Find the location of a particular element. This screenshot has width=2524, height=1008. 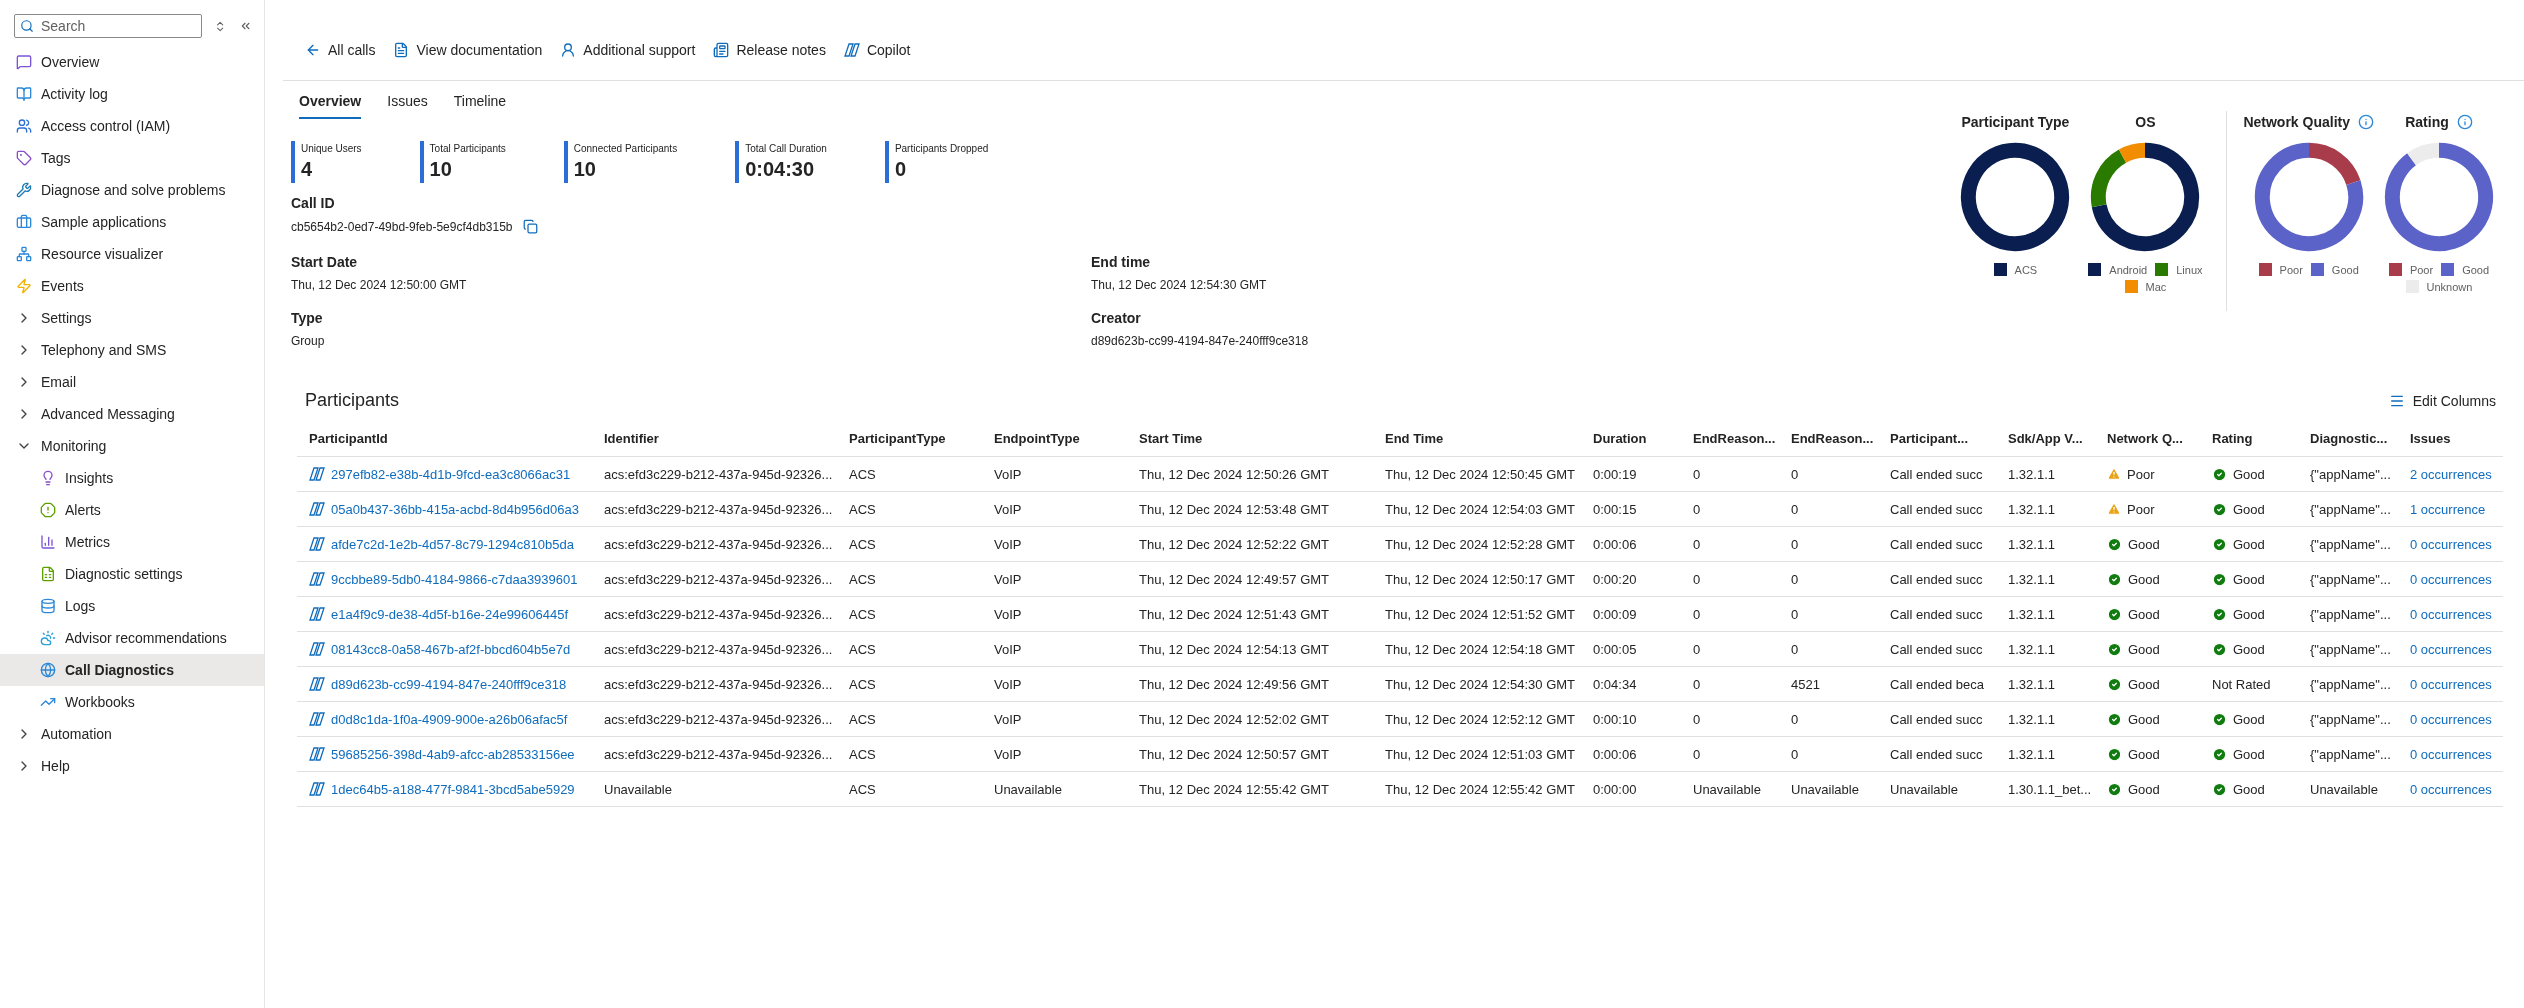

sidebar-item: Advanced Messaging is located at coordinates (132, 414).